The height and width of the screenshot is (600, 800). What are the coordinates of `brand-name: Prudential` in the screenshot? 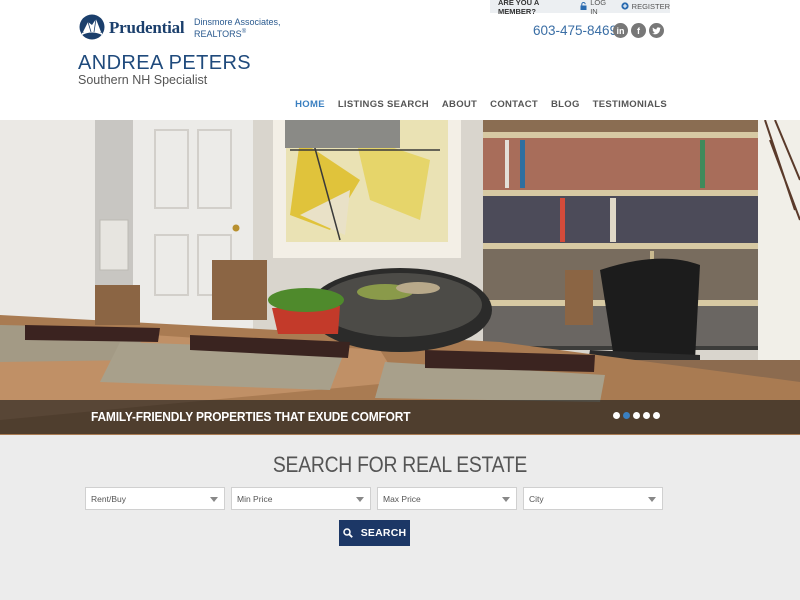 It's located at (147, 27).